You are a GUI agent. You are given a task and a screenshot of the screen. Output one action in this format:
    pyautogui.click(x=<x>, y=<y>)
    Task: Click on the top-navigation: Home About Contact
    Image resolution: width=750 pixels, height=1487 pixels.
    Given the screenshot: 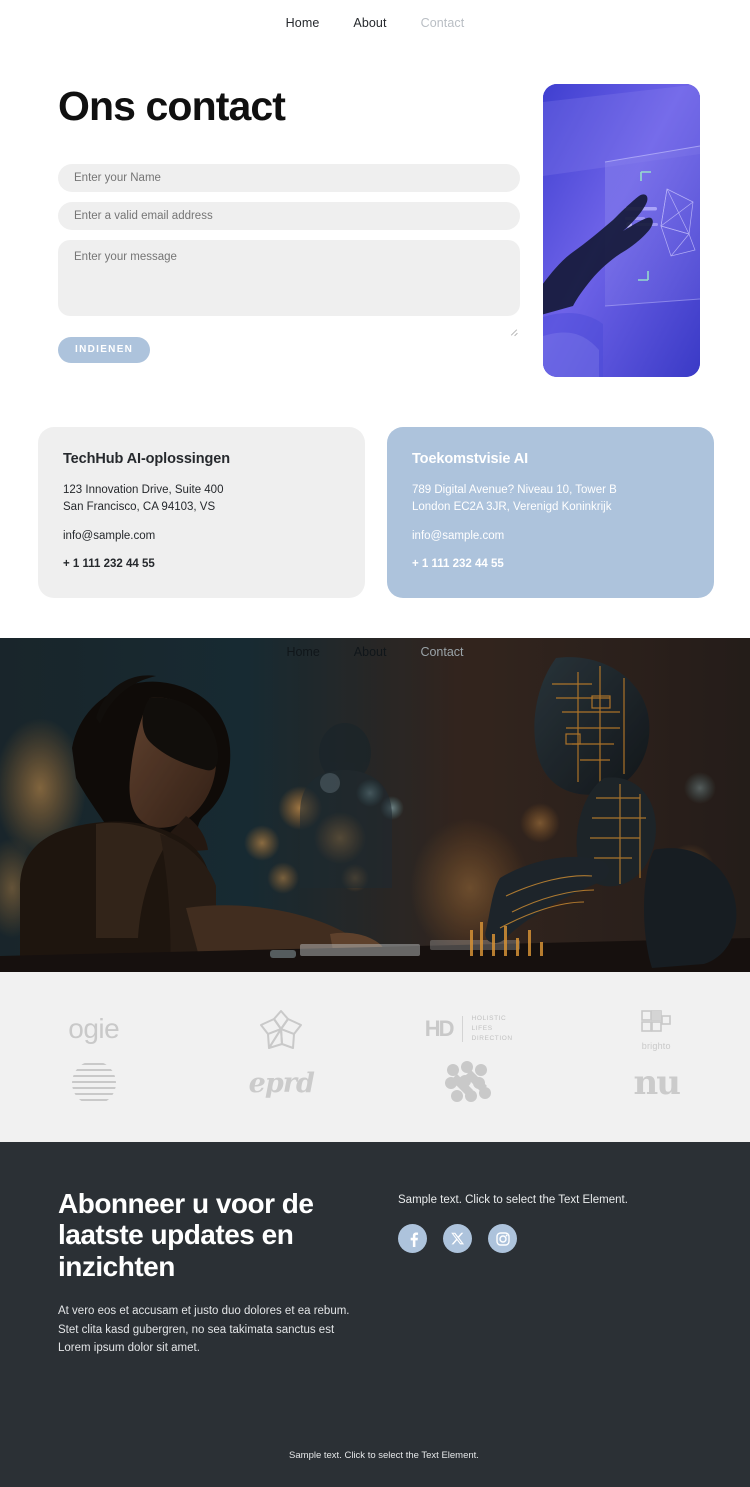 What is the action you would take?
    pyautogui.click(x=375, y=23)
    